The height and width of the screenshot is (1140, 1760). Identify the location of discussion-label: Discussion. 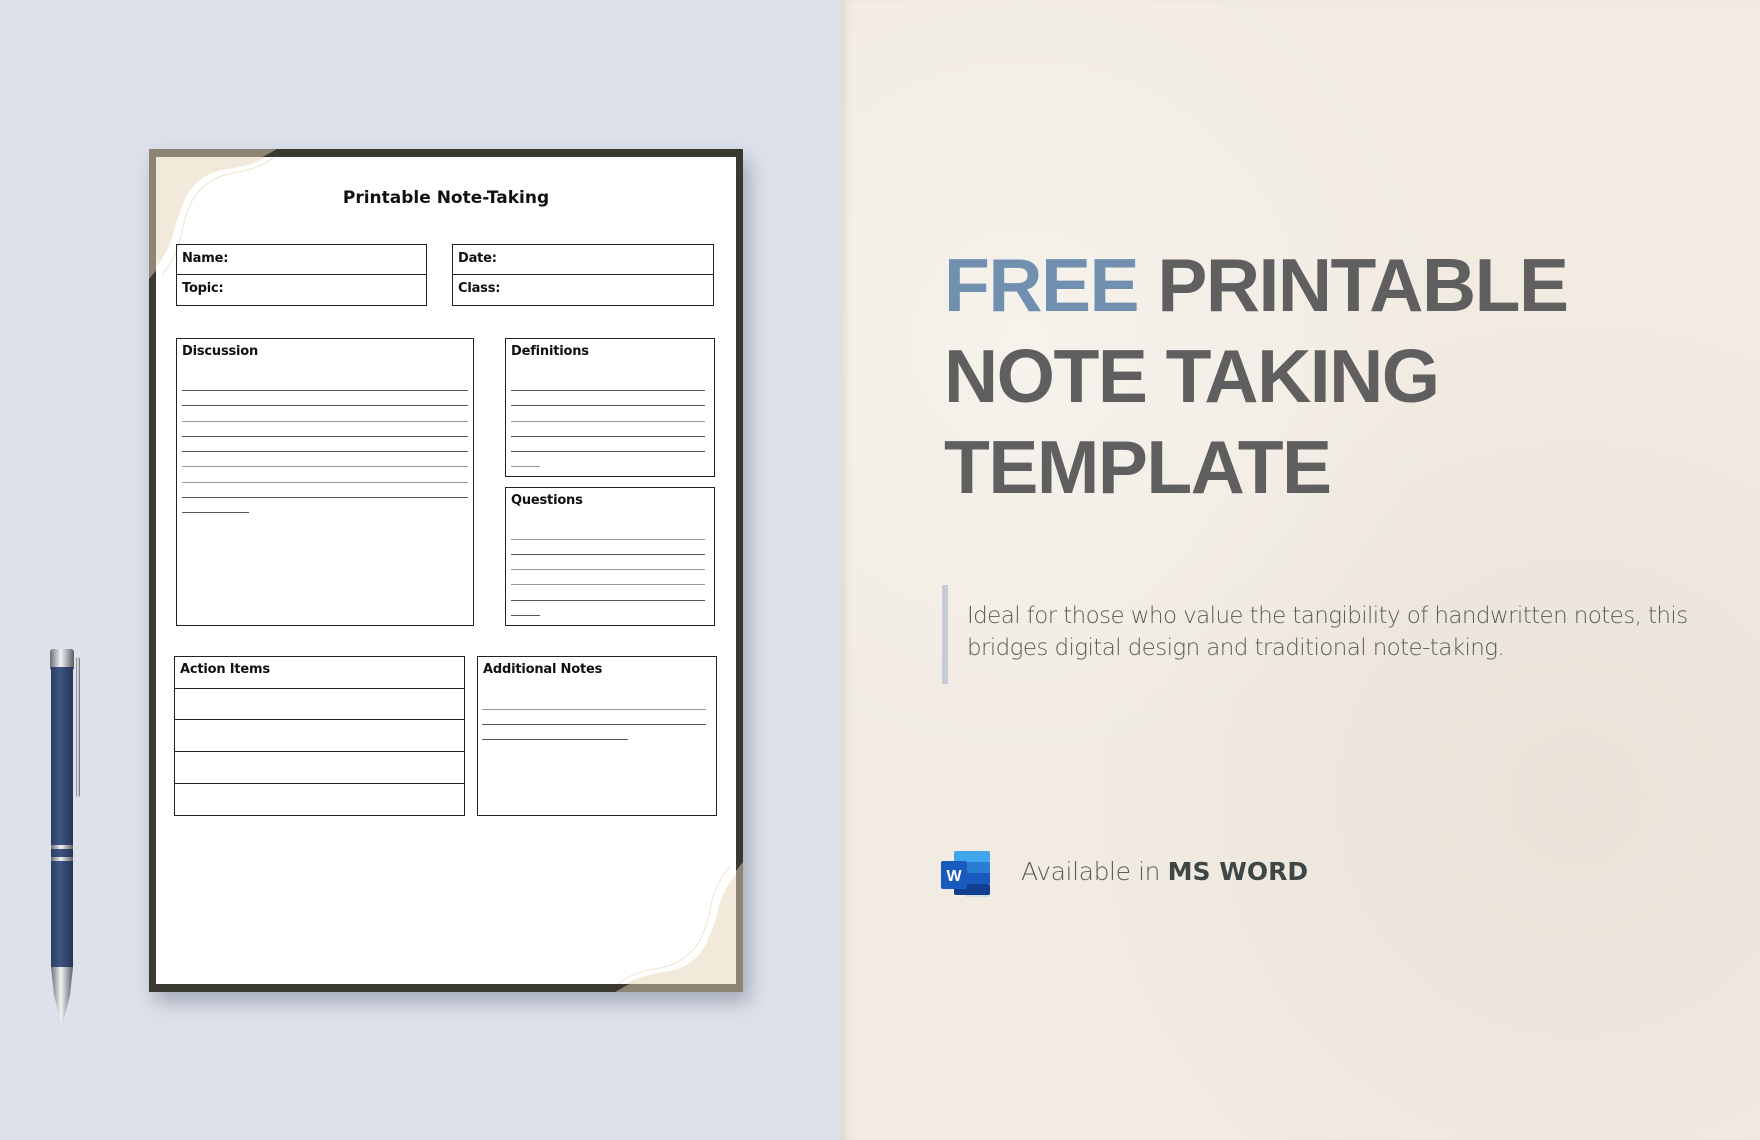
(220, 351).